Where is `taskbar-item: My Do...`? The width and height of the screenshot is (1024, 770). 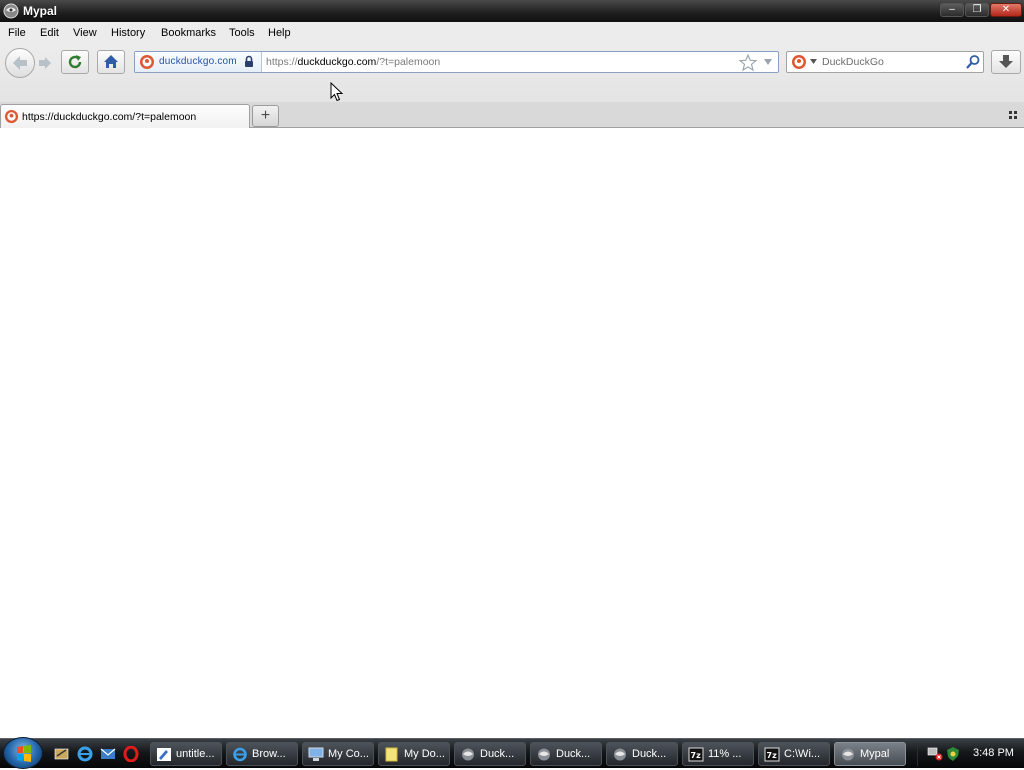
taskbar-item: My Do... is located at coordinates (414, 754).